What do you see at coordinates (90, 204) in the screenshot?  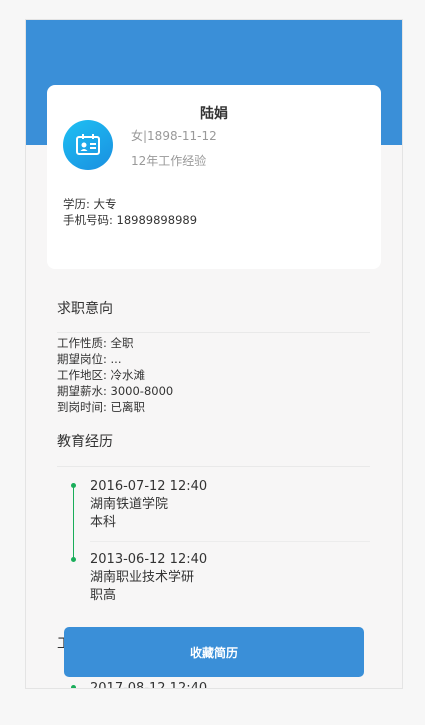 I see `education-level: 学历: 大专` at bounding box center [90, 204].